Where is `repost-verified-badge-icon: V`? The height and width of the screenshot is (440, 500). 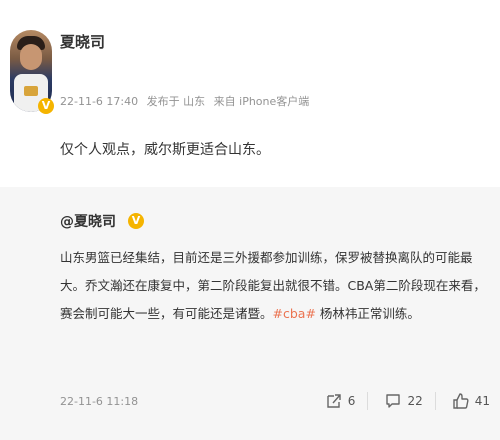
repost-verified-badge-icon: V is located at coordinates (136, 221).